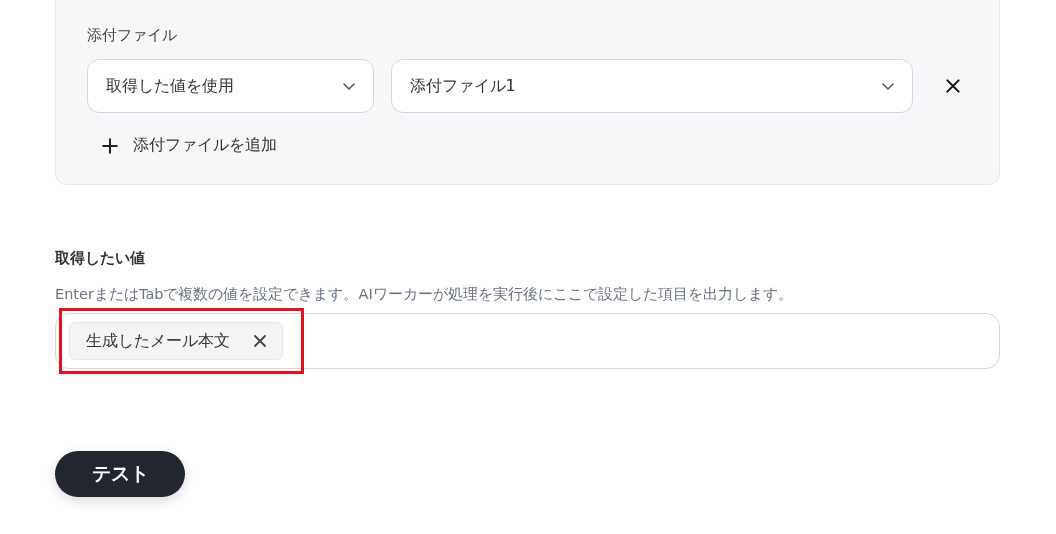 This screenshot has height=534, width=1056. What do you see at coordinates (651, 86) in the screenshot?
I see `file-dropdown: 添付ファイル1` at bounding box center [651, 86].